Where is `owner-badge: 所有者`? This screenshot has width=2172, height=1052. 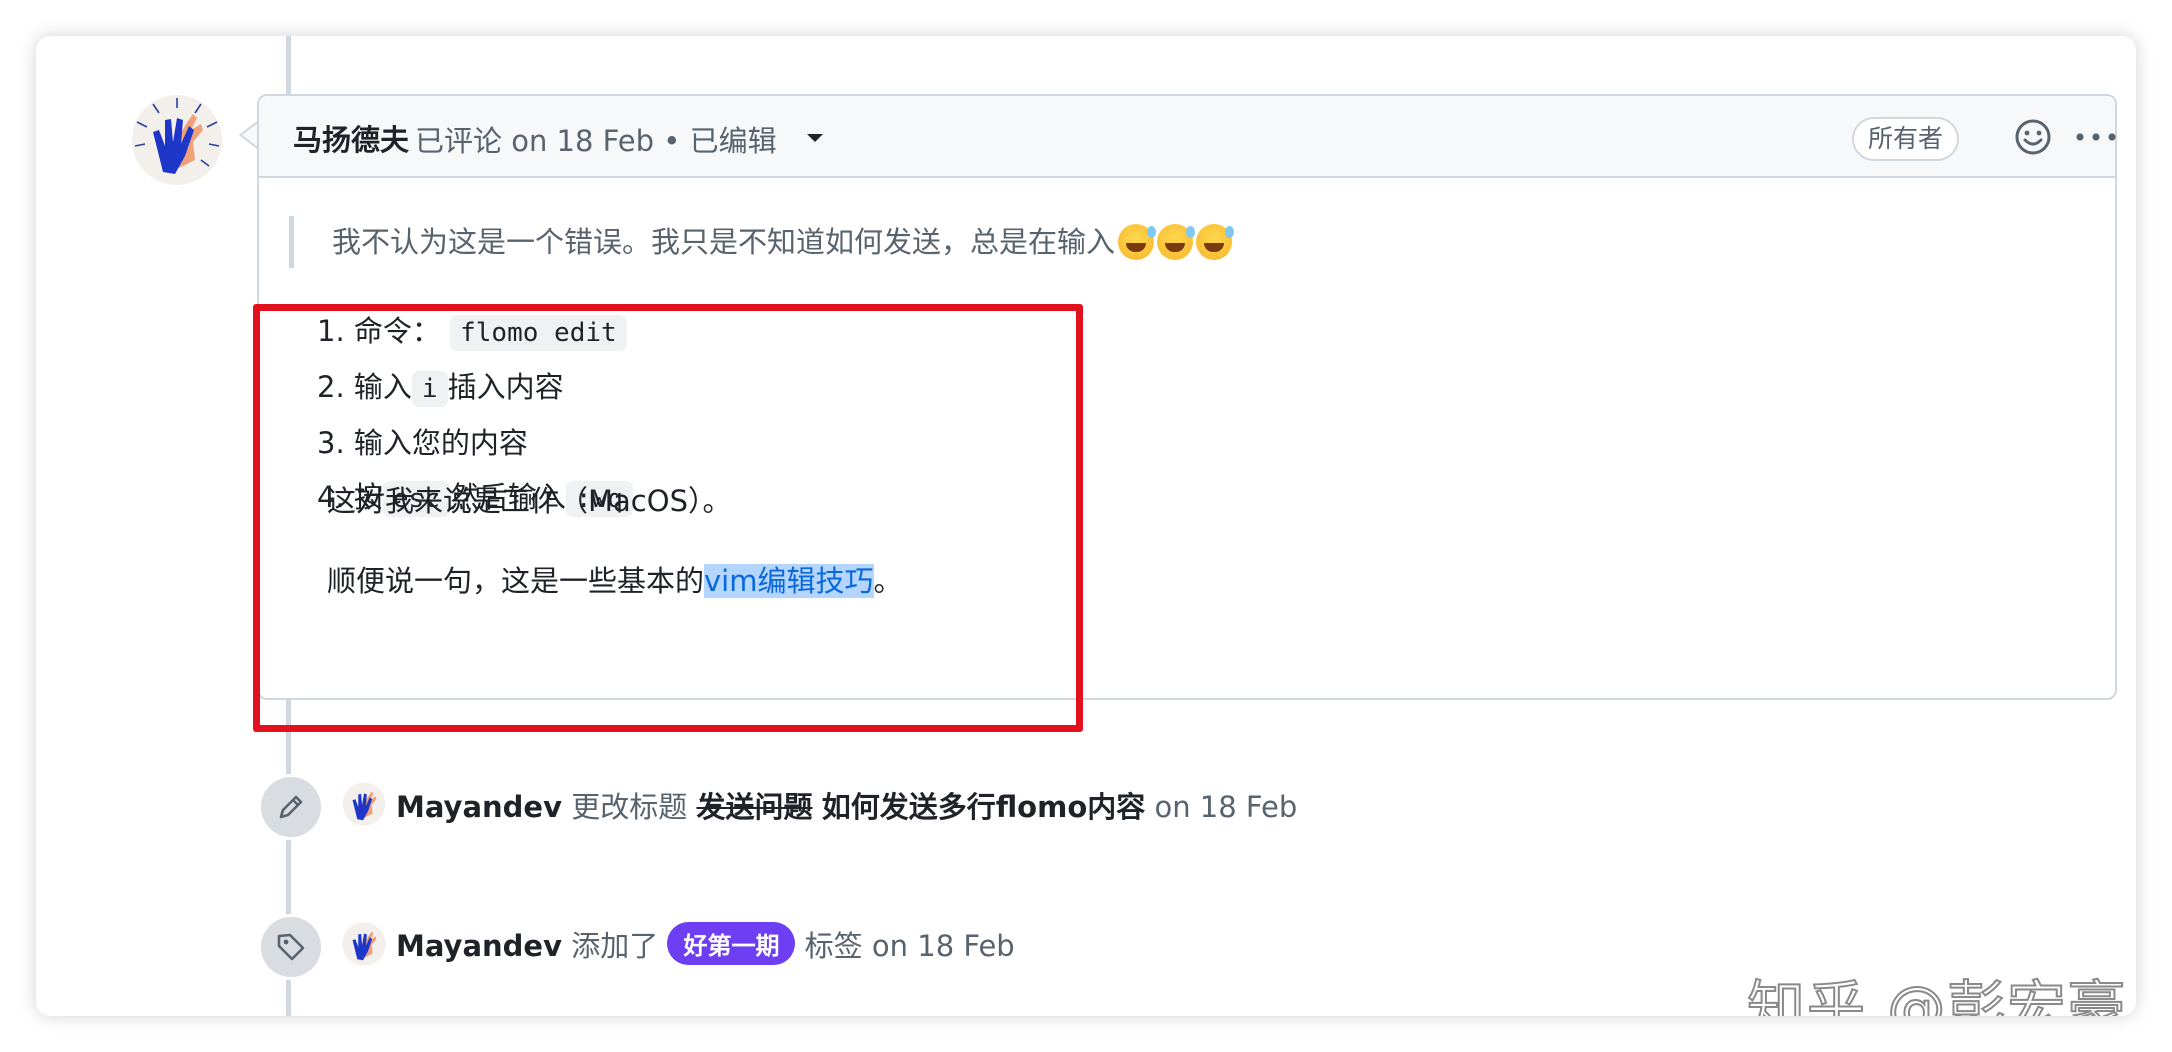
owner-badge: 所有者 is located at coordinates (1906, 139).